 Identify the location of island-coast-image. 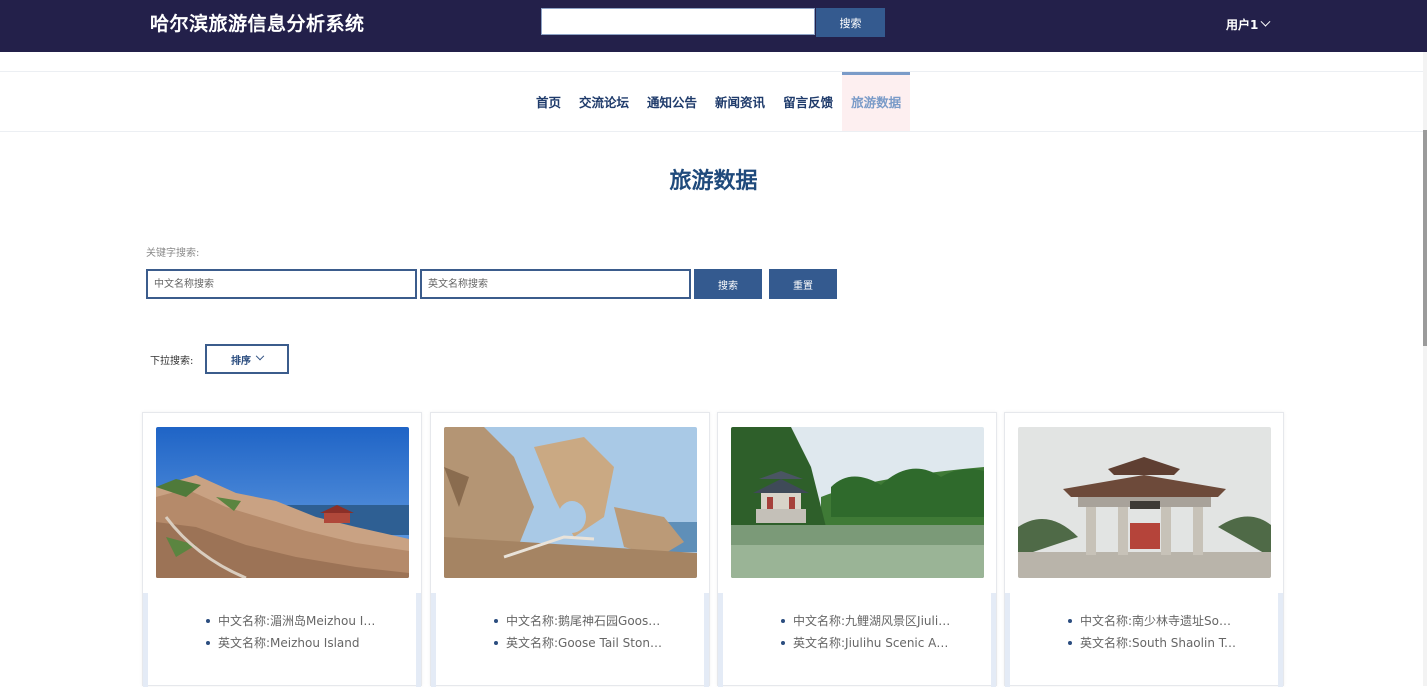
(282, 502).